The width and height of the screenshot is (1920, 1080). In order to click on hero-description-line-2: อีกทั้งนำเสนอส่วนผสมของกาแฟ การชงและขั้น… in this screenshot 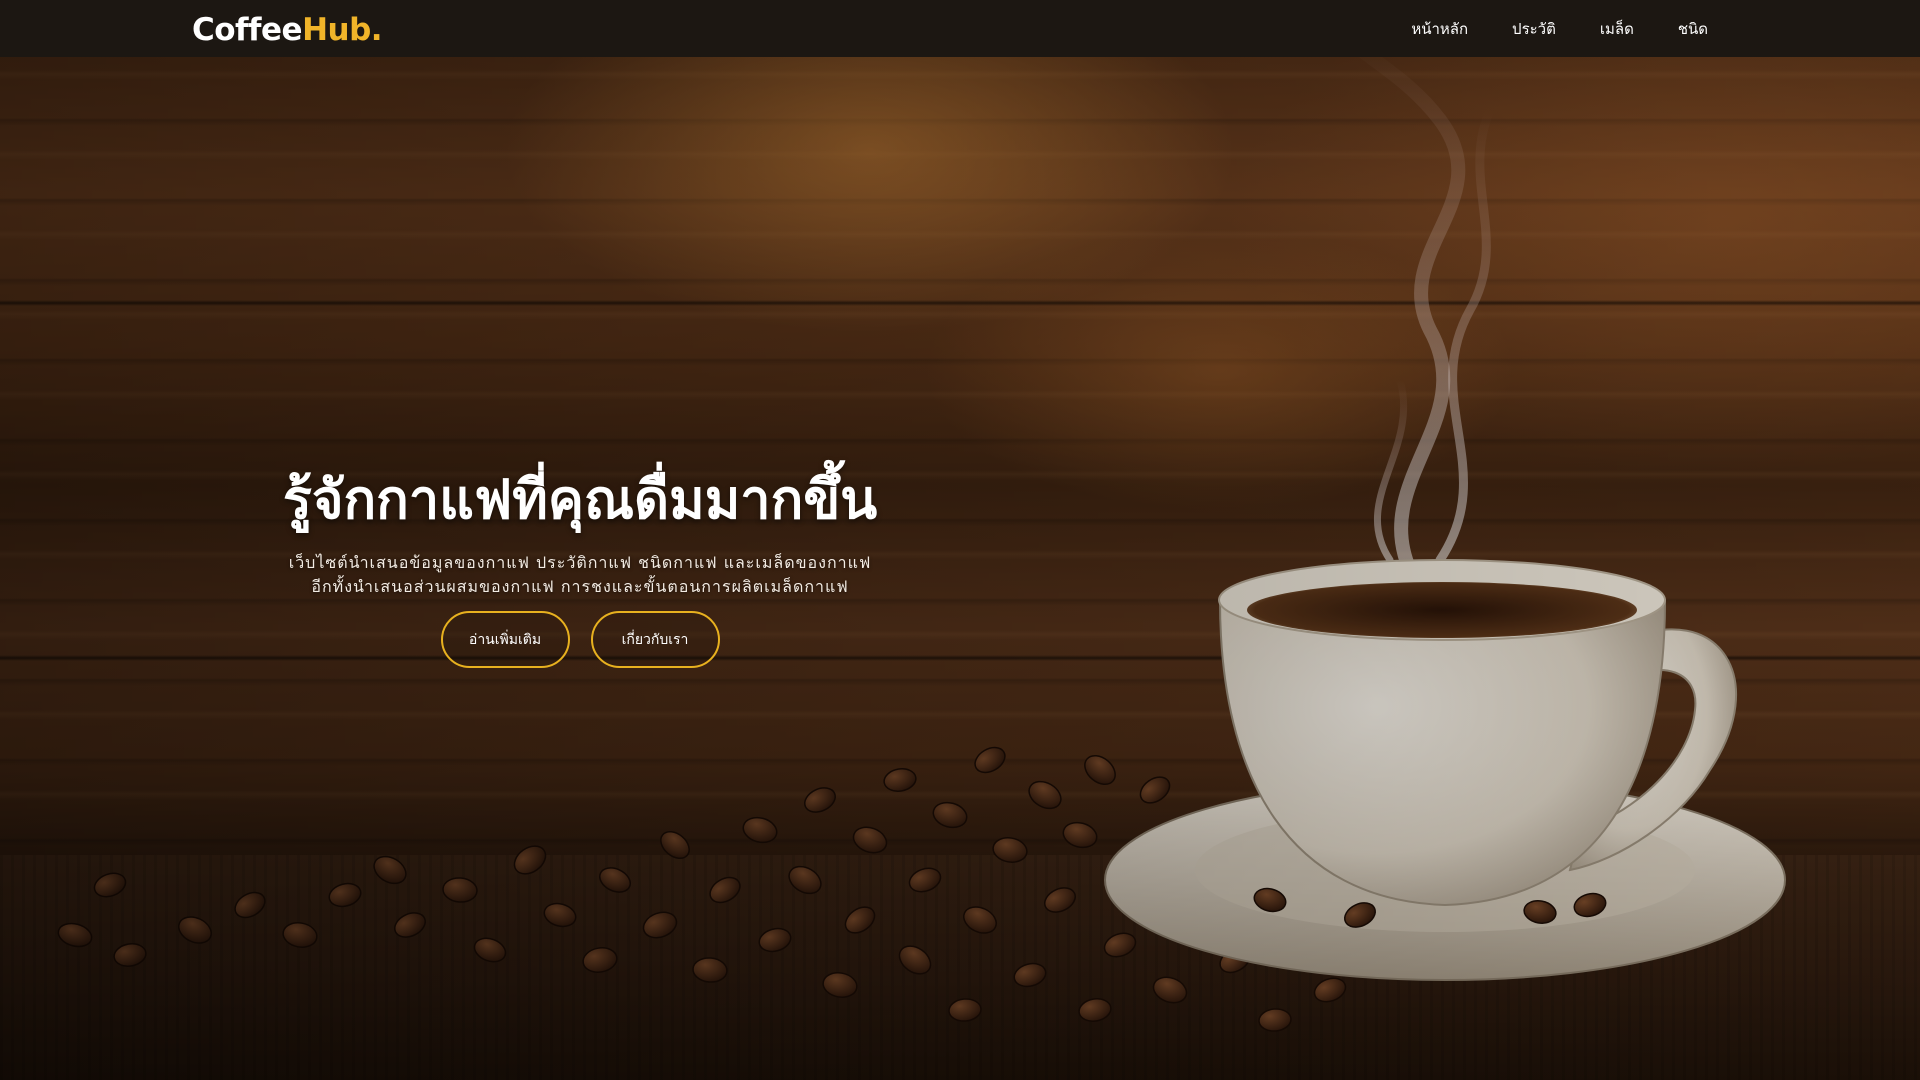, I will do `click(580, 586)`.